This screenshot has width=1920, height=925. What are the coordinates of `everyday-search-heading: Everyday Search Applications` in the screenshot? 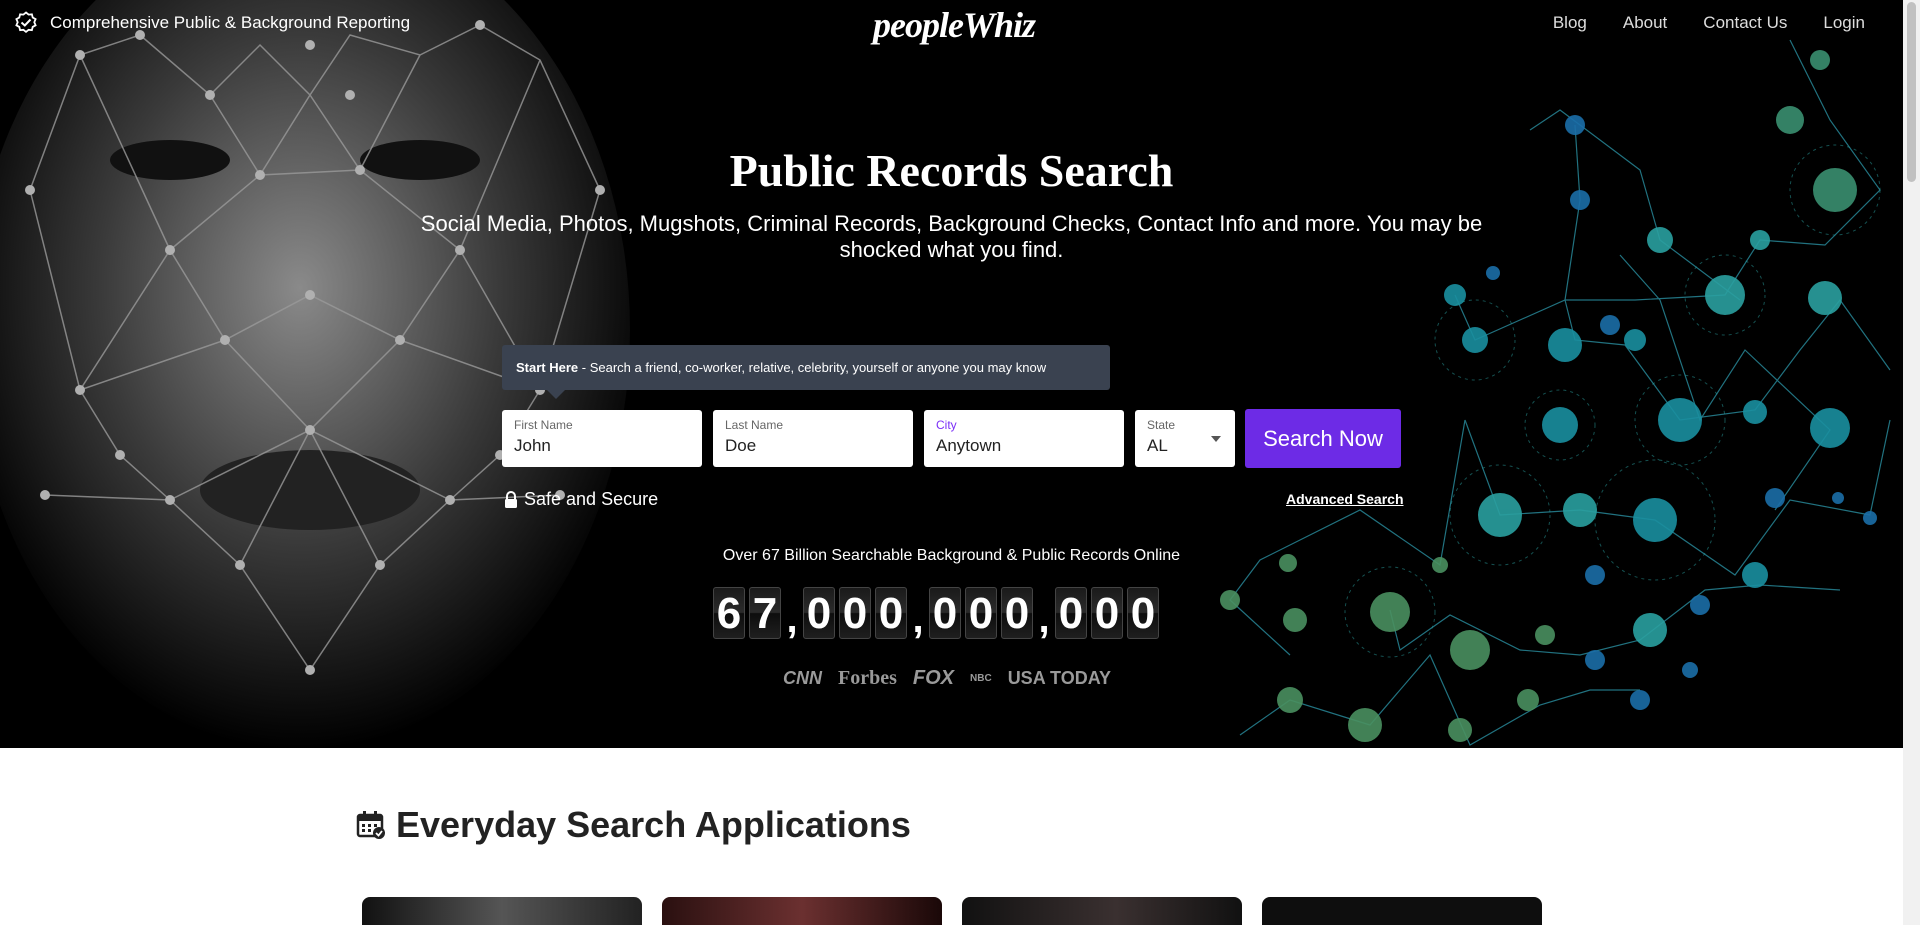 It's located at (633, 825).